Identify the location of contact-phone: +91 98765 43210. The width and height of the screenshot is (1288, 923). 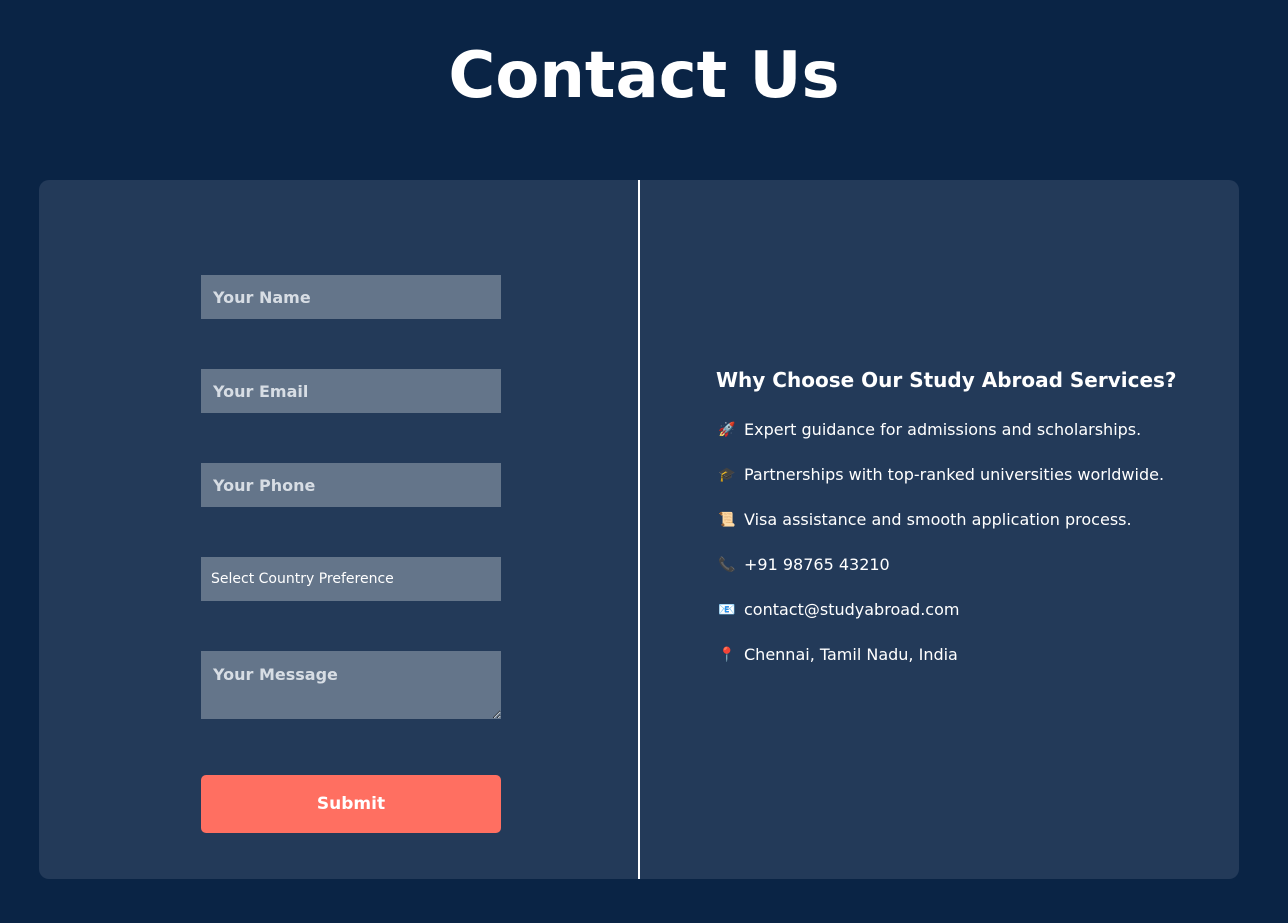
(817, 564).